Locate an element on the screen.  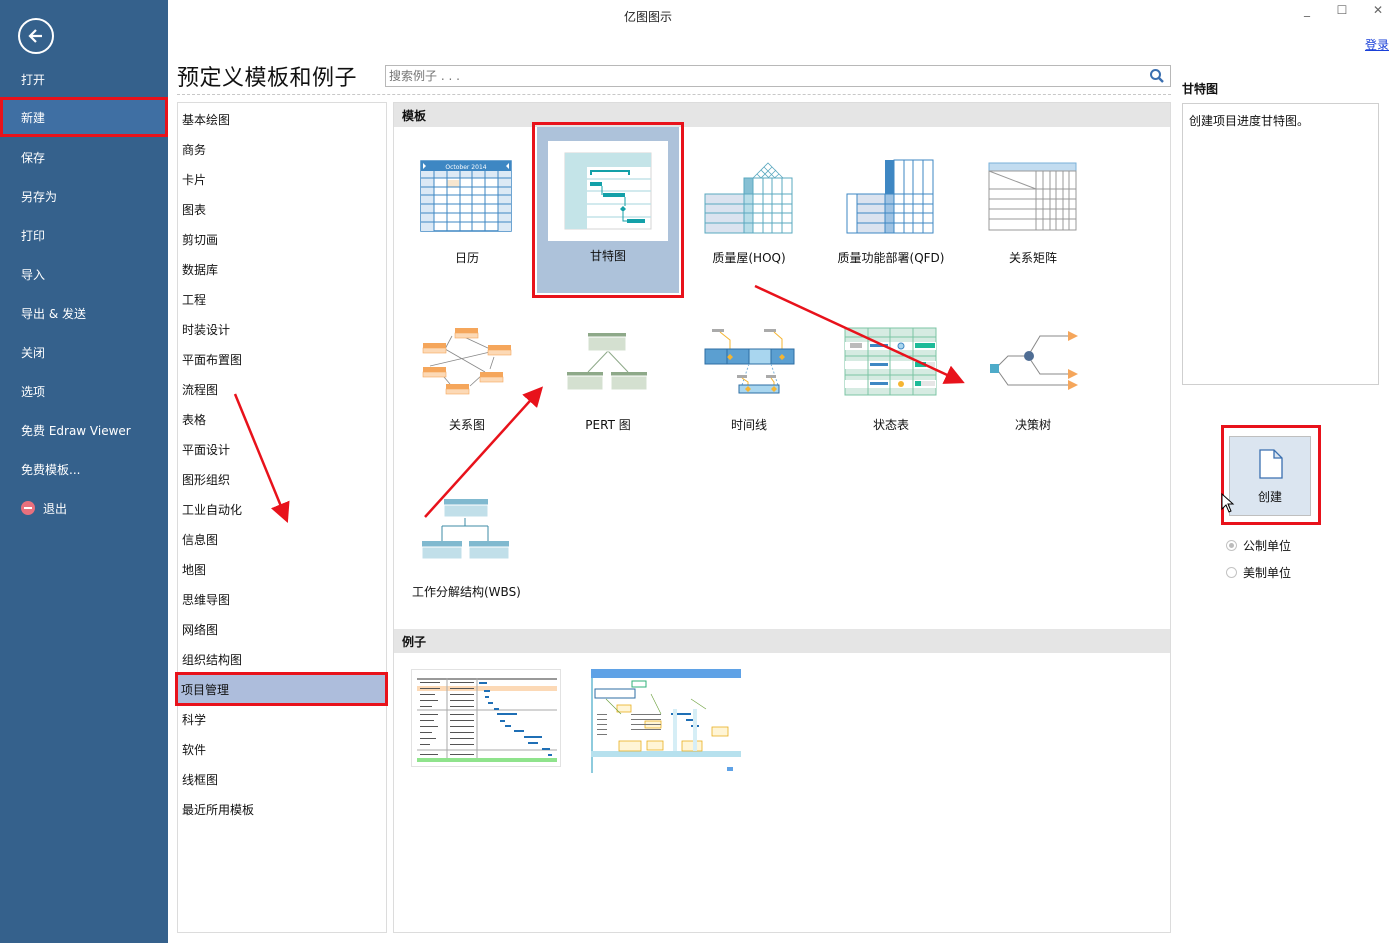
template-label: 甘特图 is located at coordinates (607, 256).